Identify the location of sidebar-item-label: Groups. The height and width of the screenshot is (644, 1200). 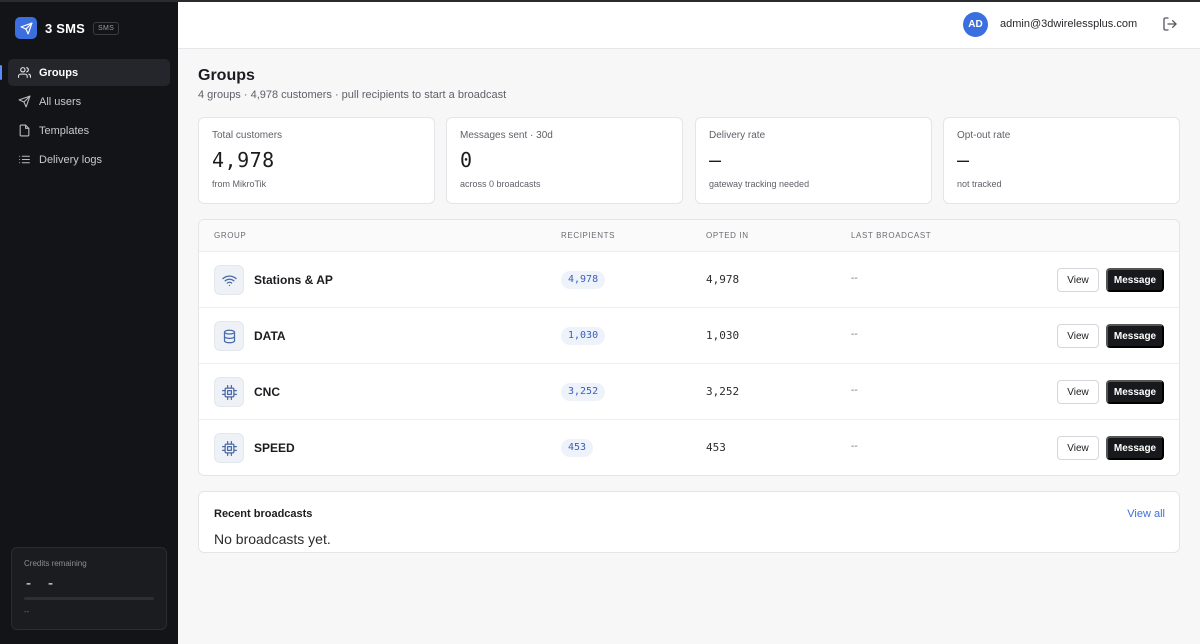
(59, 72).